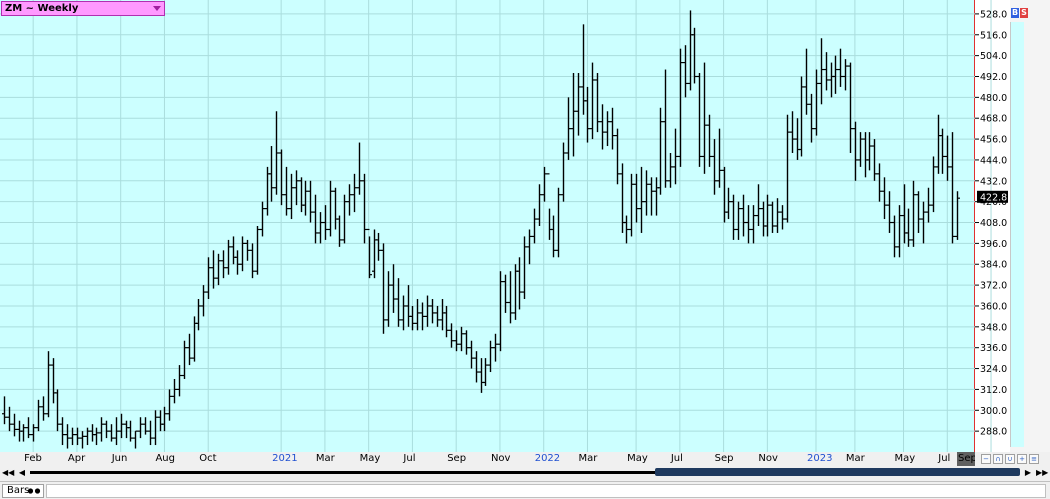  Describe the element at coordinates (22, 472) in the screenshot. I see `scroll-left-icon: ◀` at that location.